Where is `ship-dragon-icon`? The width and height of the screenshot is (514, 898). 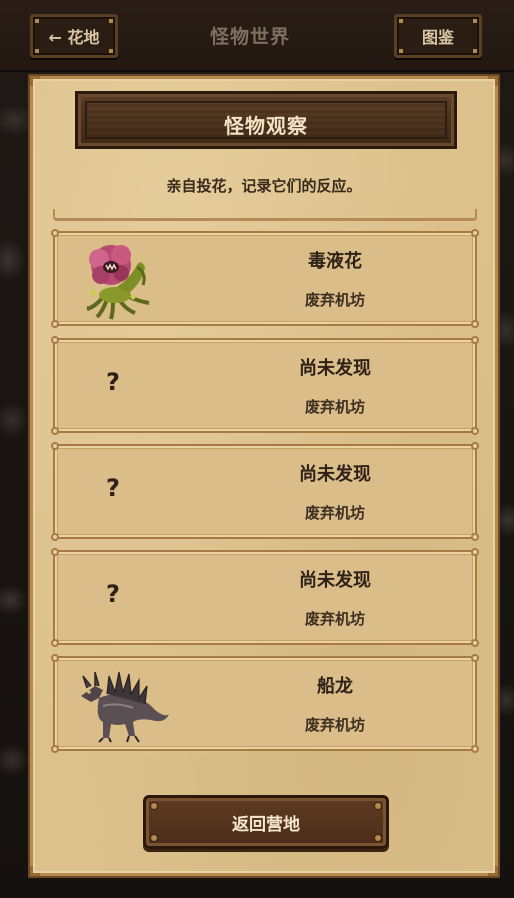
ship-dragon-icon is located at coordinates (125, 707).